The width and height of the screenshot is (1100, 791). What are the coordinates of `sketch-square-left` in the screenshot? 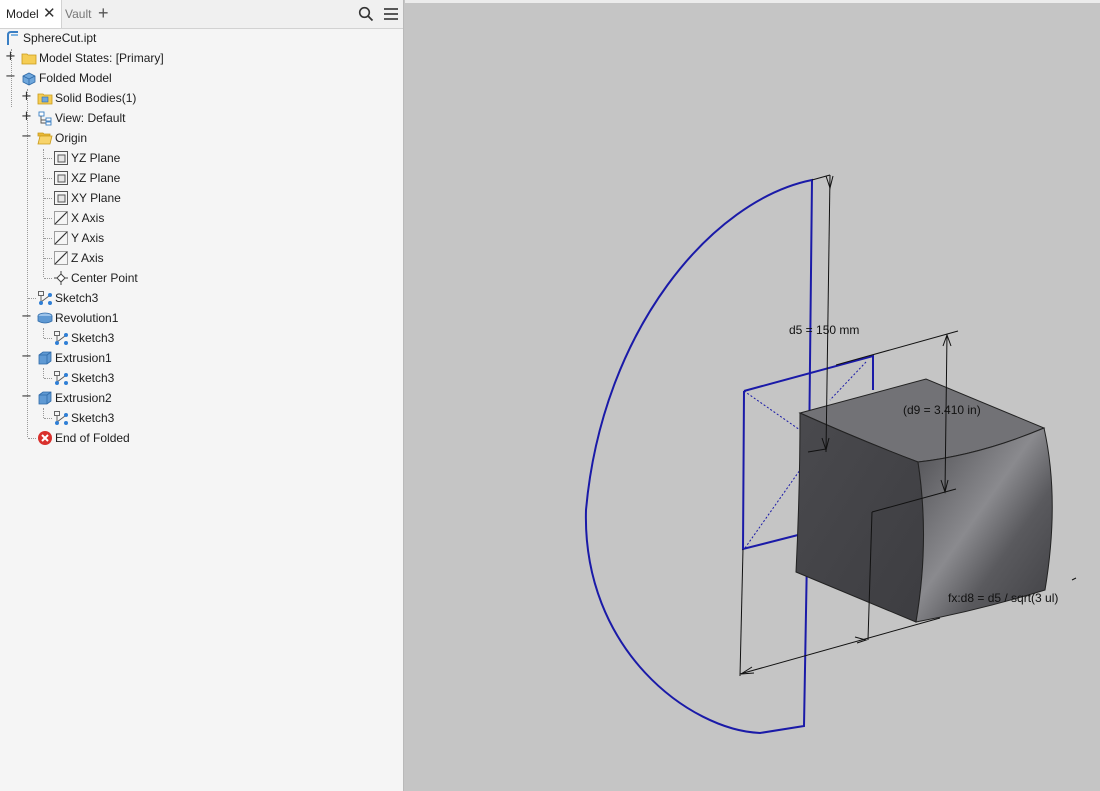 It's located at (770, 470).